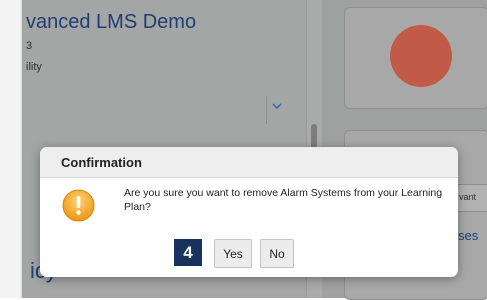 This screenshot has width=487, height=300. I want to click on status-circle, so click(421, 56).